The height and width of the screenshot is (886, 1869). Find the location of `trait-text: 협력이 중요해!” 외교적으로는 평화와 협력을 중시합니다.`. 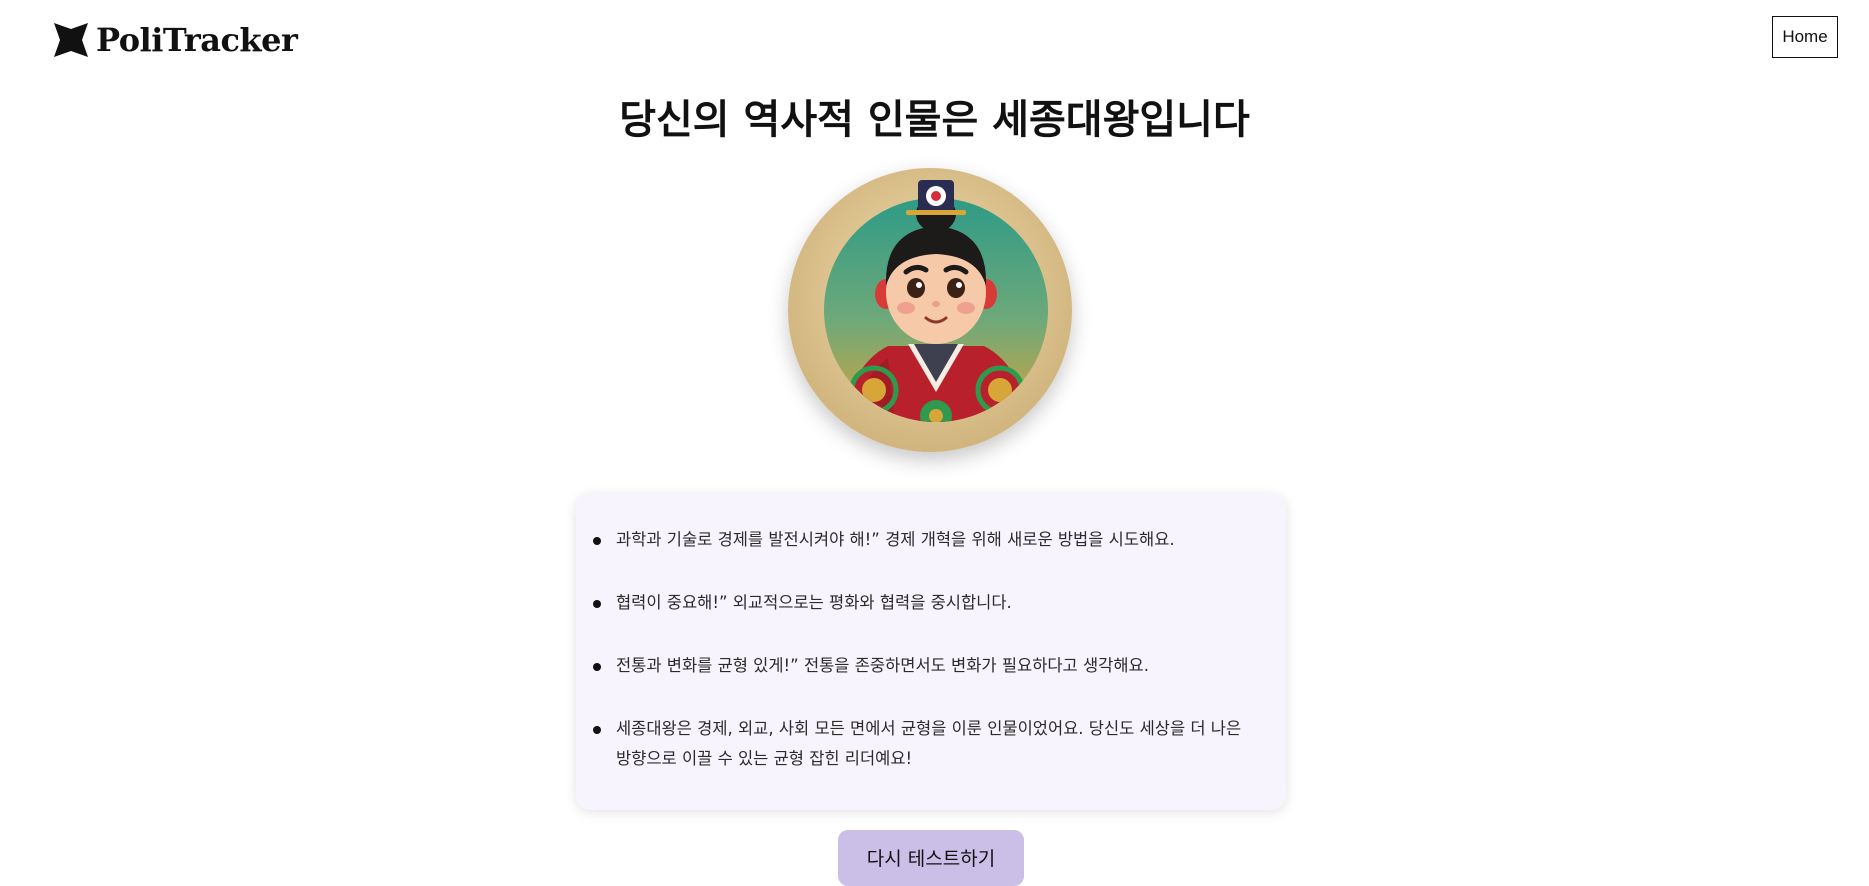

trait-text: 협력이 중요해!” 외교적으로는 평화와 협력을 중시합니다. is located at coordinates (814, 602).